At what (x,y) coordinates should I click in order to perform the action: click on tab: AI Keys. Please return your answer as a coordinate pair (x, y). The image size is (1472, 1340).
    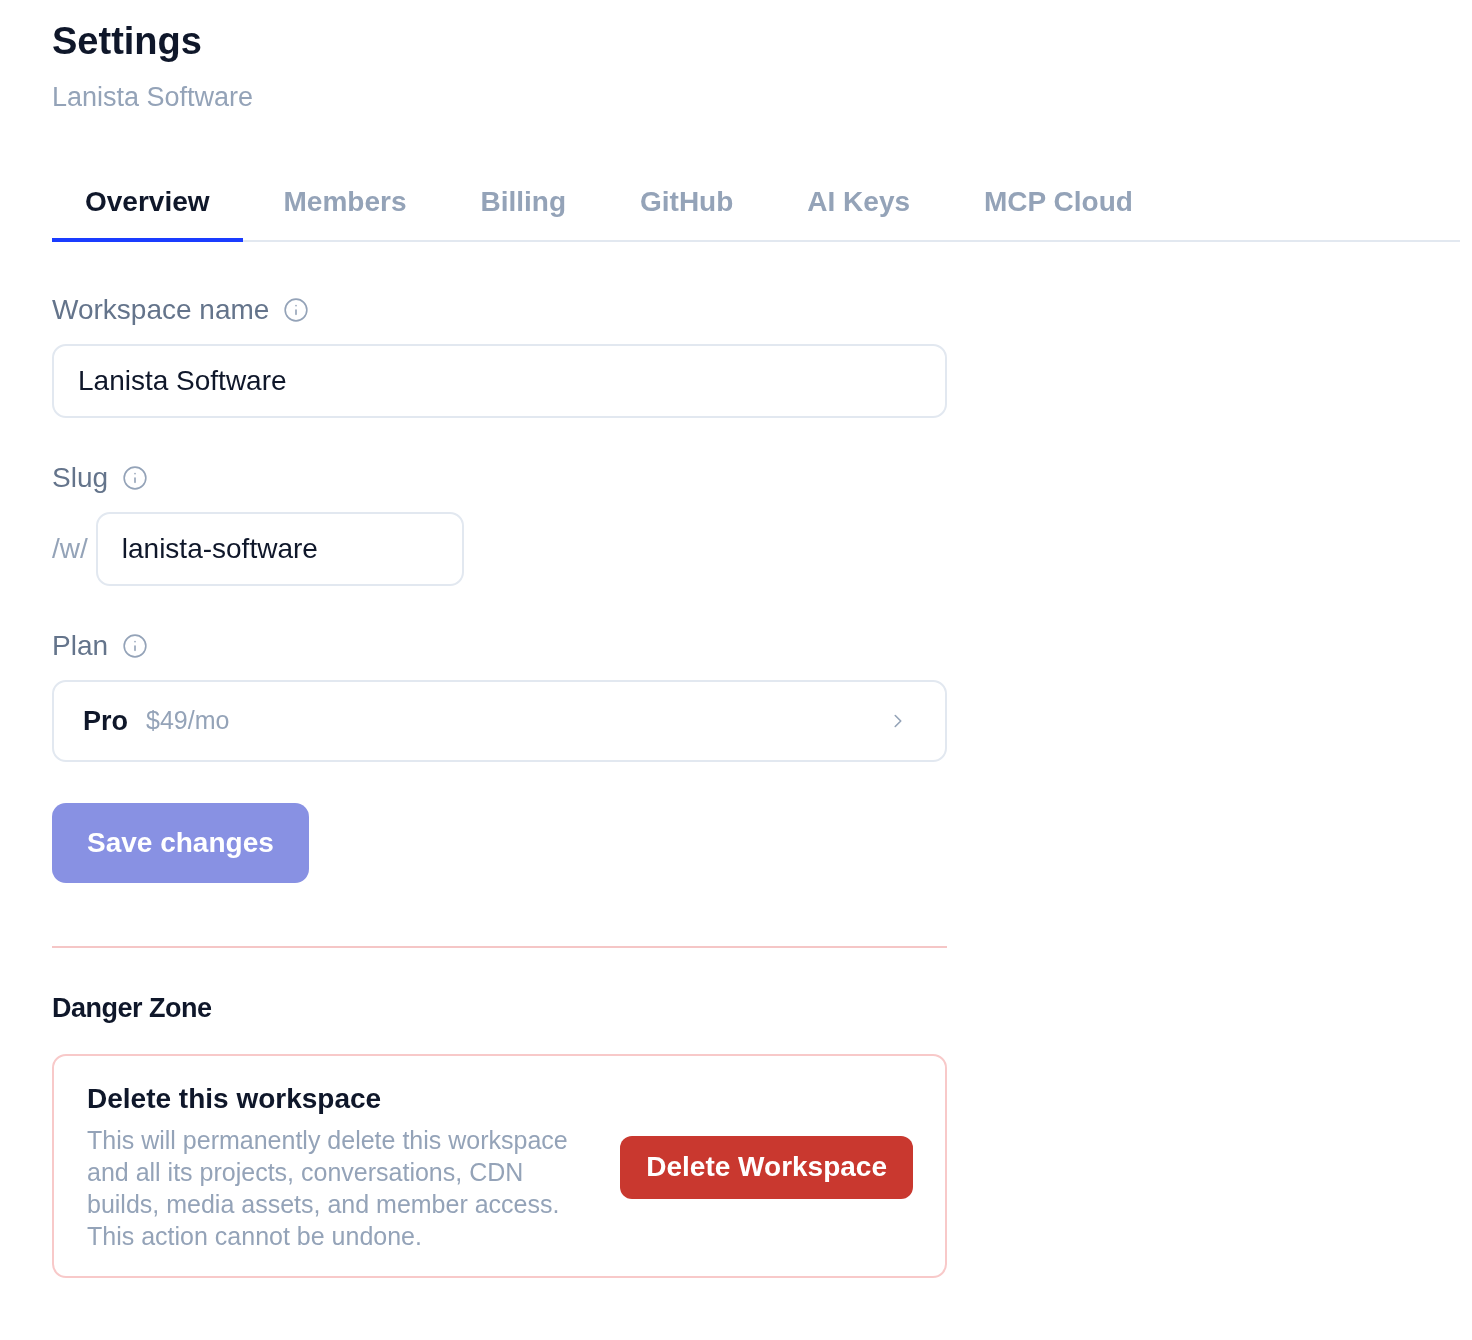
    Looking at the image, I should click on (859, 206).